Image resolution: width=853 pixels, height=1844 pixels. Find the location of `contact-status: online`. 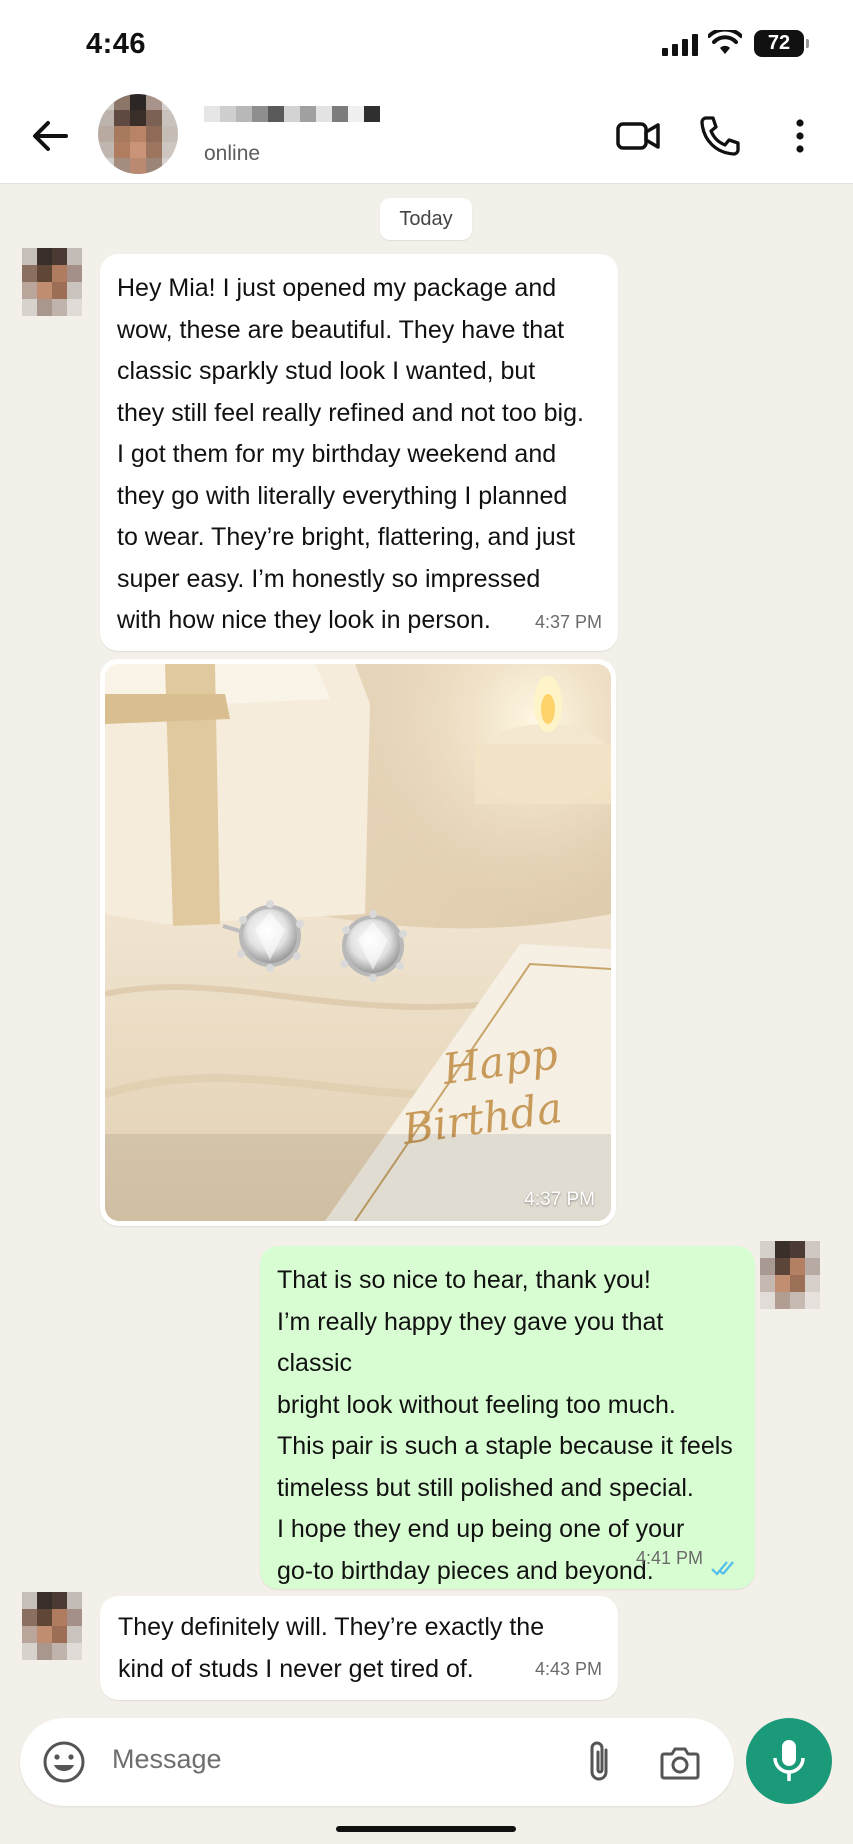

contact-status: online is located at coordinates (232, 153).